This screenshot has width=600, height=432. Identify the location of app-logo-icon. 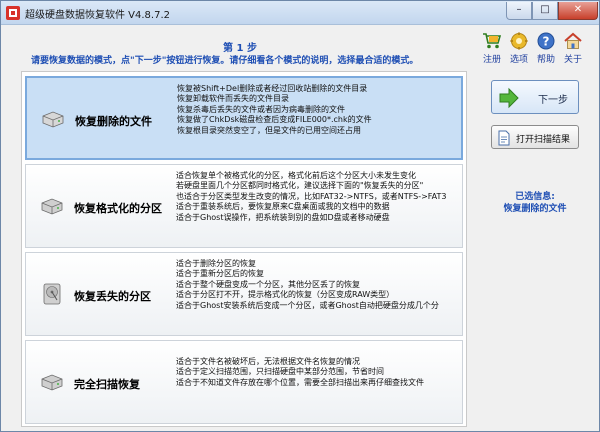
(13, 13).